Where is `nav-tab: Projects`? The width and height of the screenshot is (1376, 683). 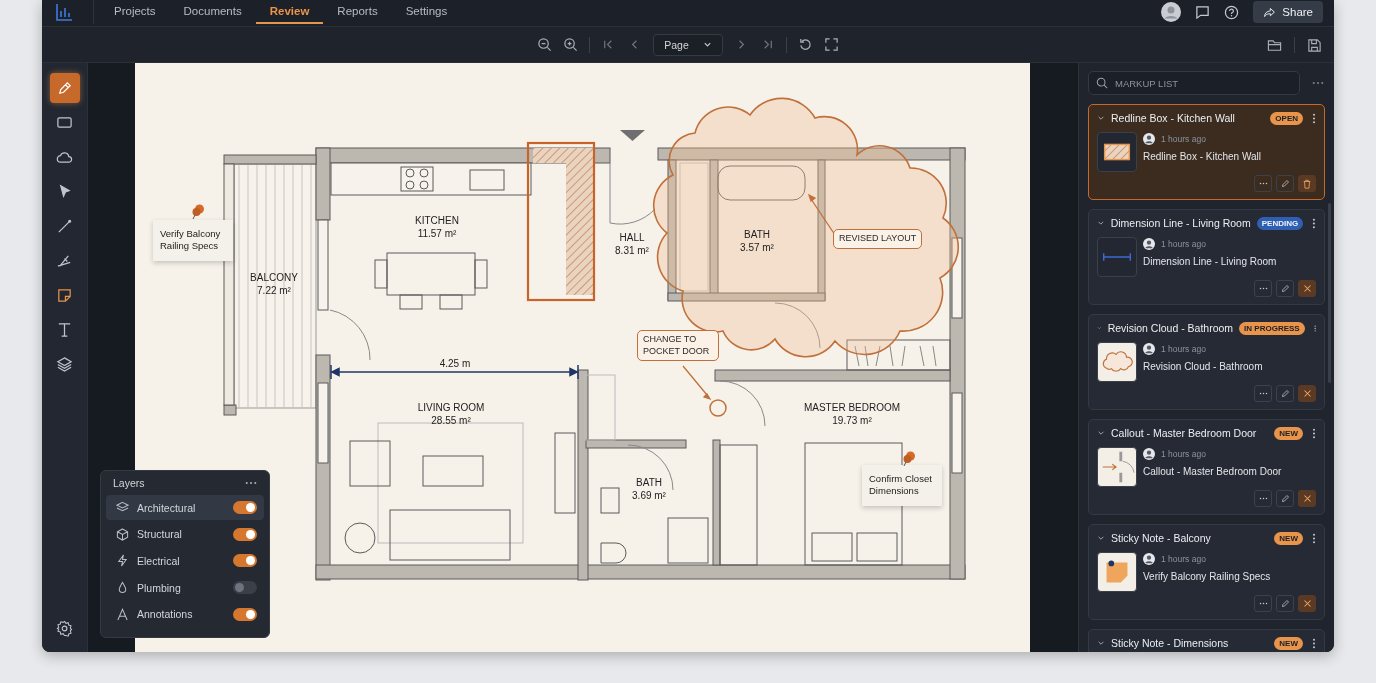 nav-tab: Projects is located at coordinates (135, 12).